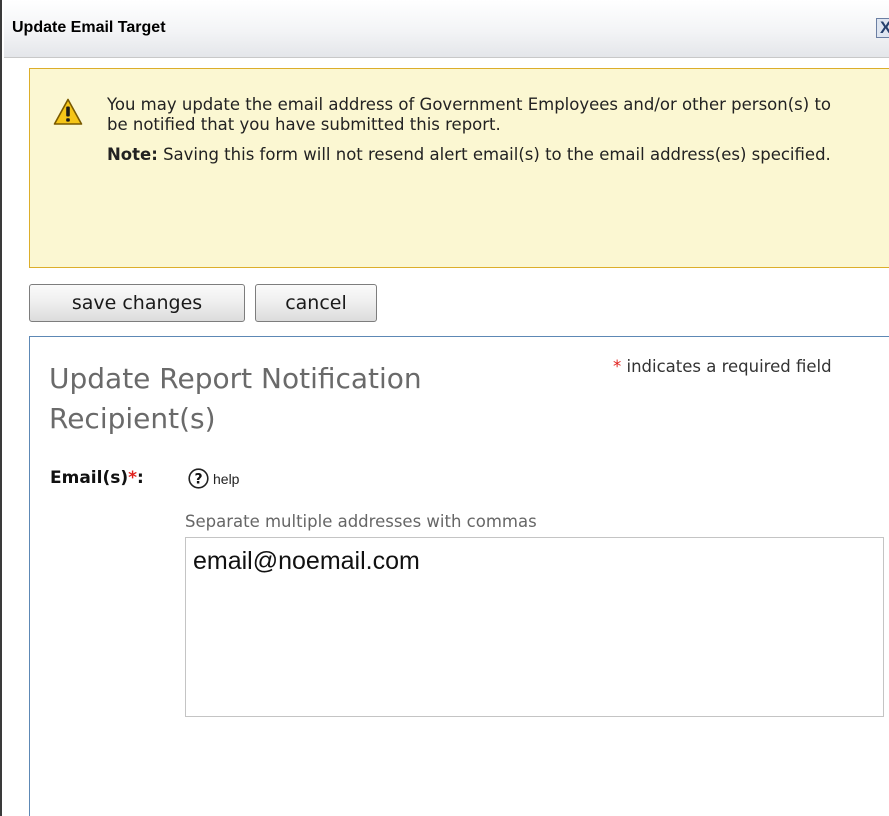  I want to click on warning-icon, so click(68, 111).